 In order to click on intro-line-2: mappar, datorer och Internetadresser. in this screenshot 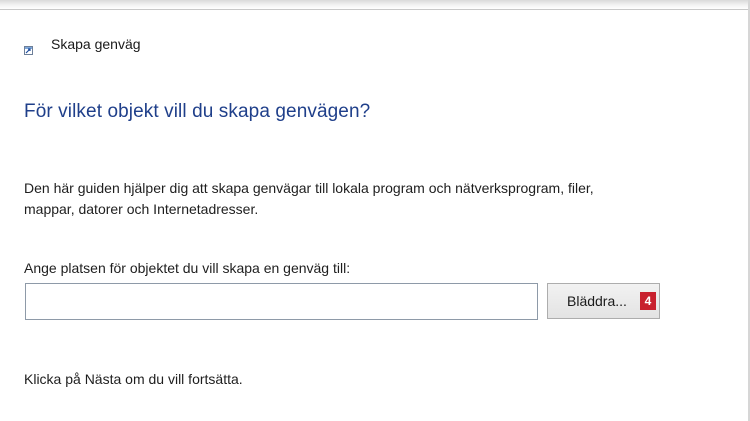, I will do `click(141, 209)`.